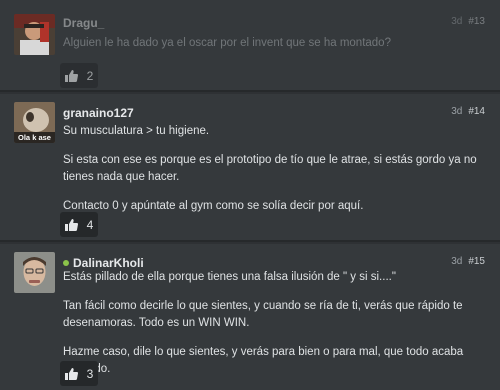 This screenshot has height=390, width=500. What do you see at coordinates (79, 224) in the screenshot?
I see `like-button: 4` at bounding box center [79, 224].